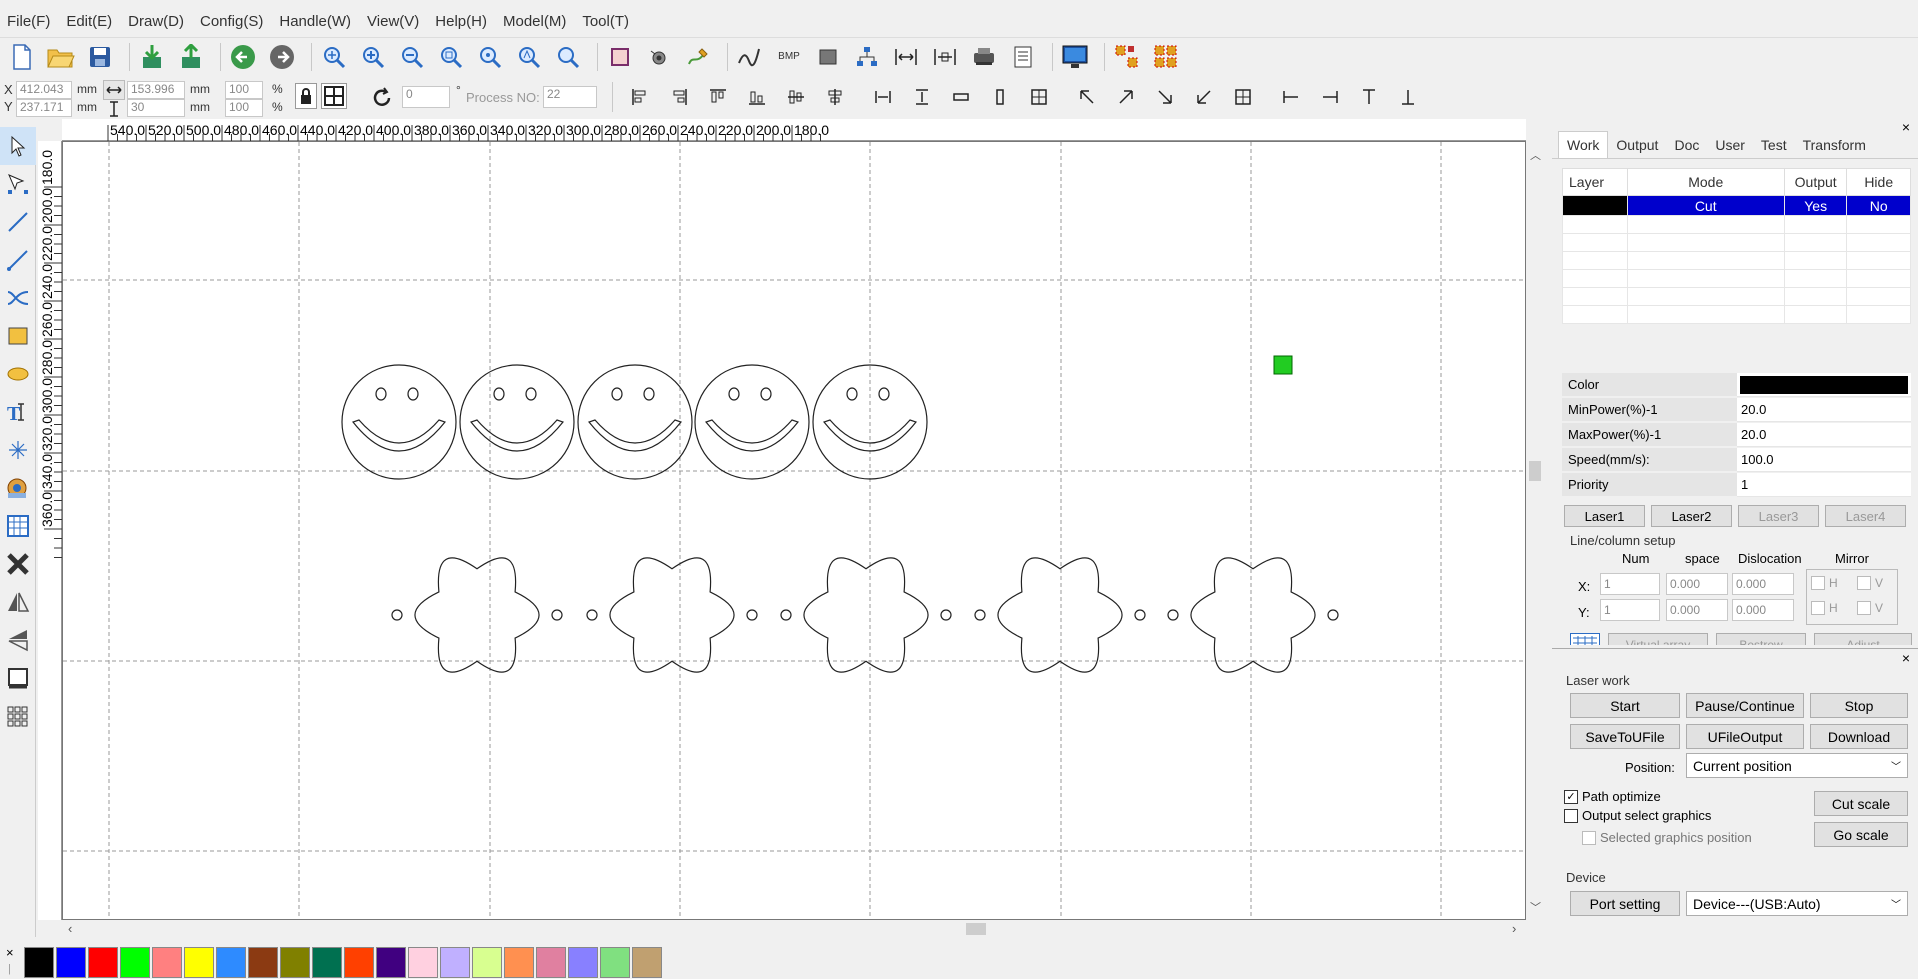  What do you see at coordinates (18, 564) in the screenshot?
I see `delete-icon` at bounding box center [18, 564].